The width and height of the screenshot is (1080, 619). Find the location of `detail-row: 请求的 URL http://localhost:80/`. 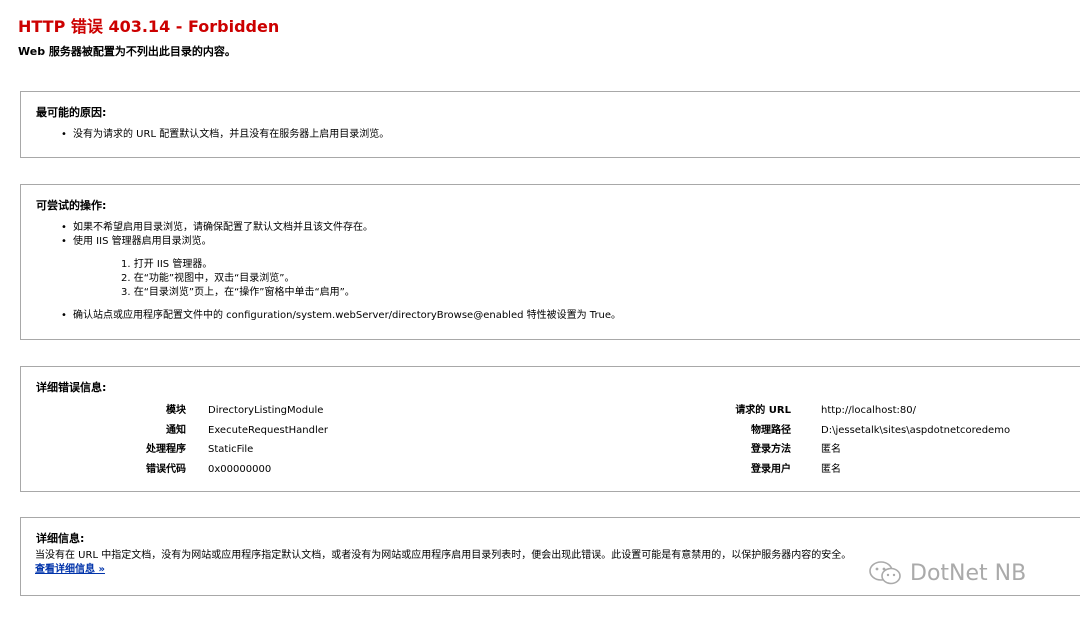

detail-row: 请求的 URL http://localhost:80/ is located at coordinates (870, 411).